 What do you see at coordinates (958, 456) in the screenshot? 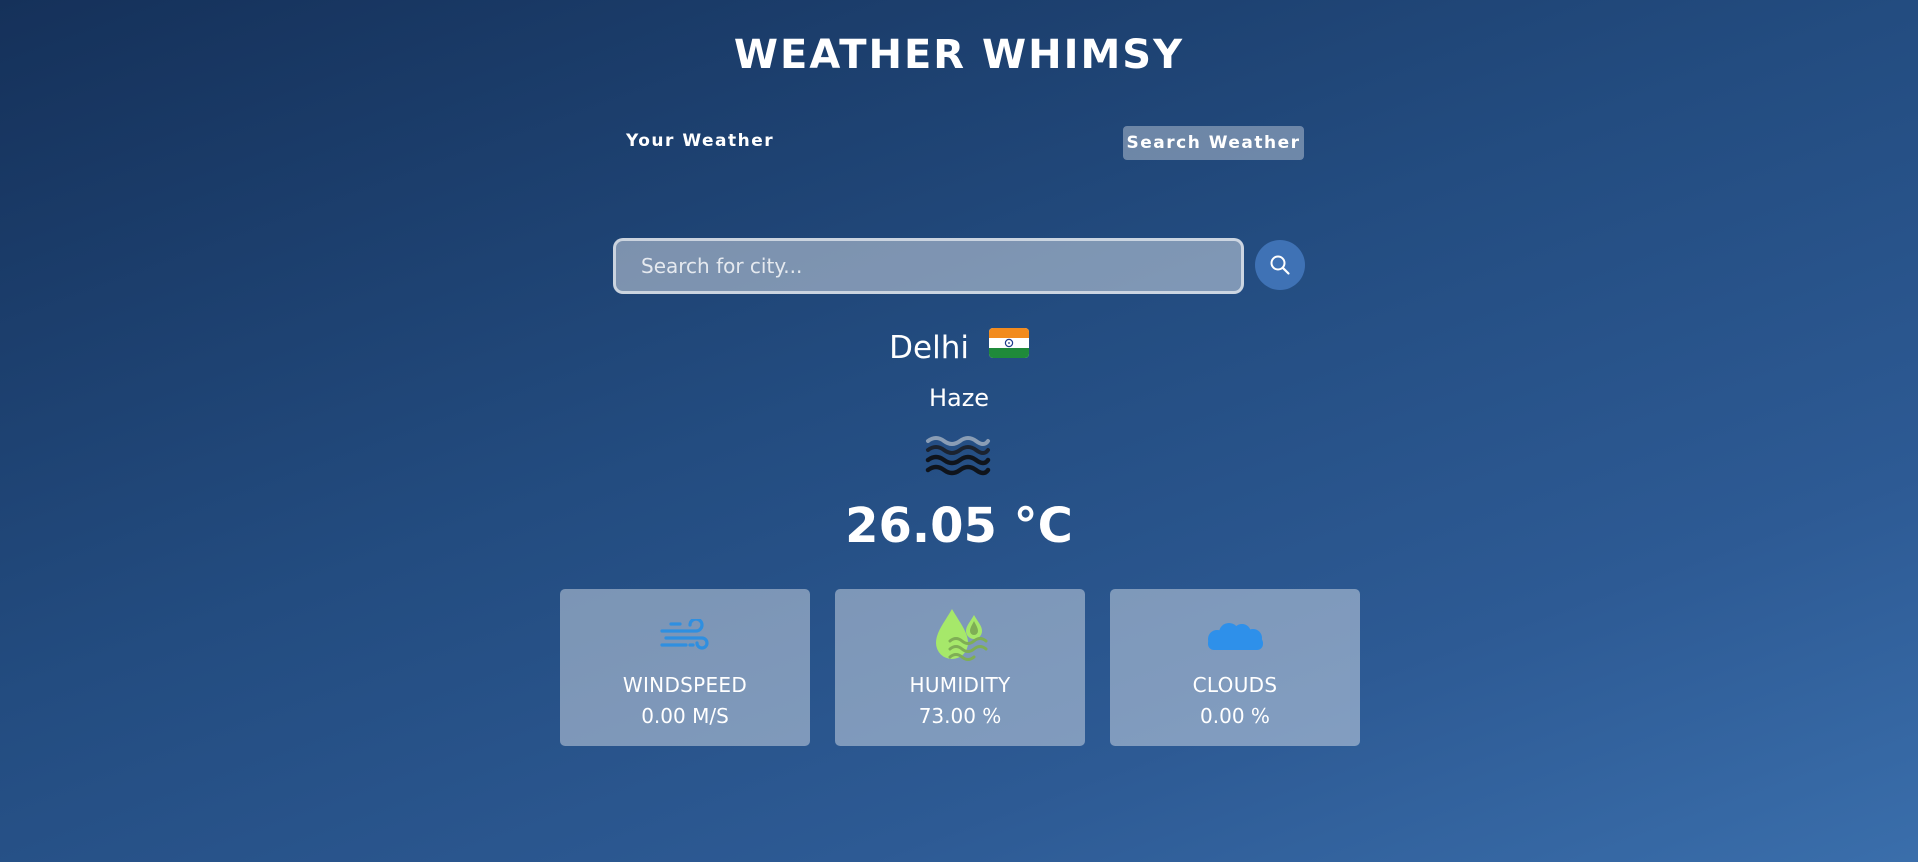
I see `haze-icon` at bounding box center [958, 456].